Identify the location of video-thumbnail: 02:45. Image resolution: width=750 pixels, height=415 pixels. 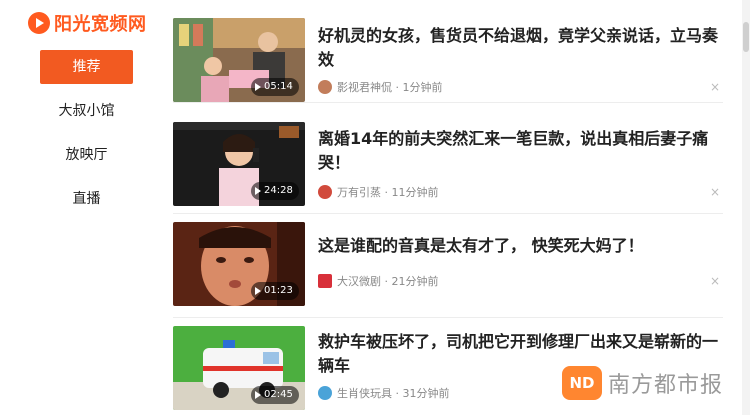
(239, 368).